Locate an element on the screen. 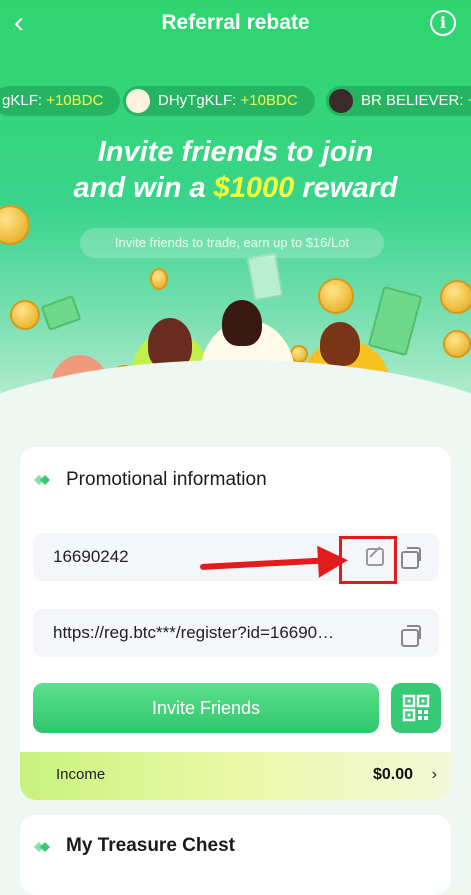 The image size is (471, 895). headline: and win a $1000 reward is located at coordinates (235, 188).